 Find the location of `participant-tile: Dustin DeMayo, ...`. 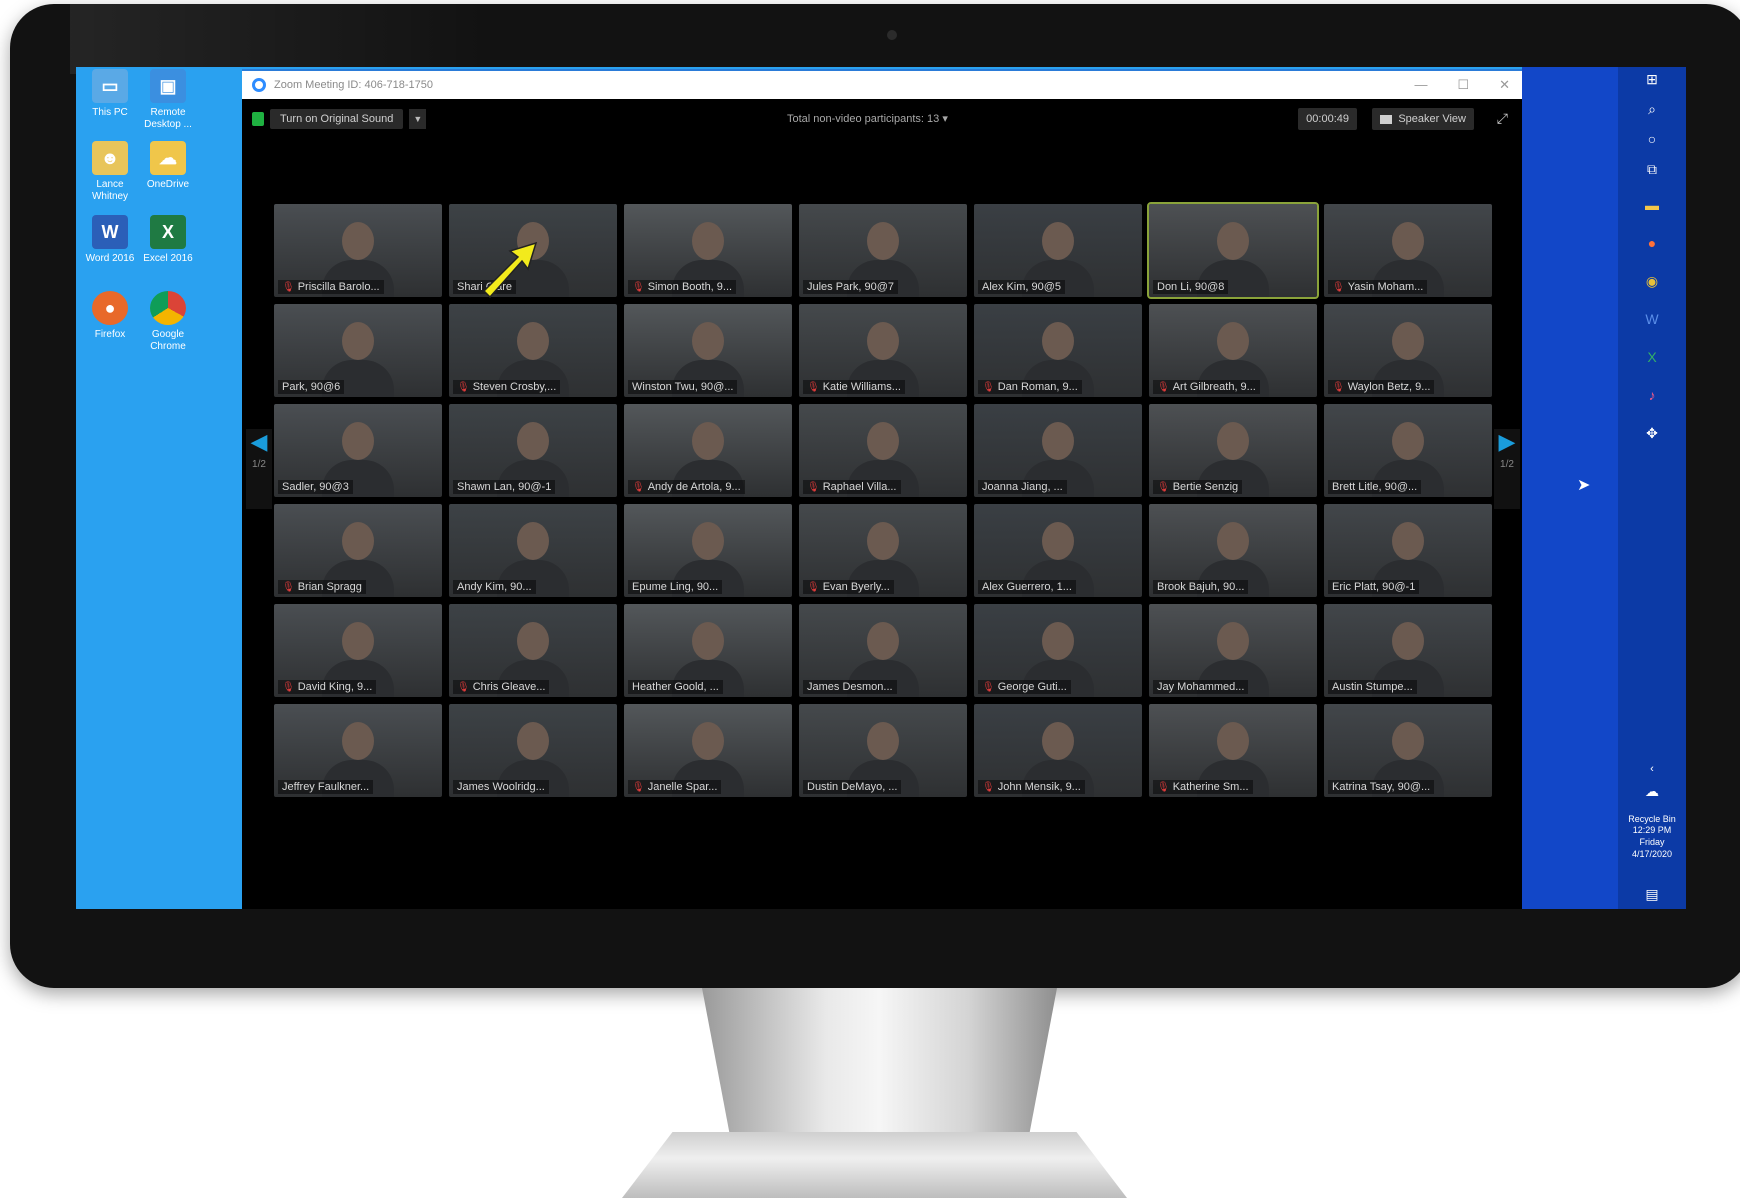

participant-tile: Dustin DeMayo, ... is located at coordinates (883, 750).